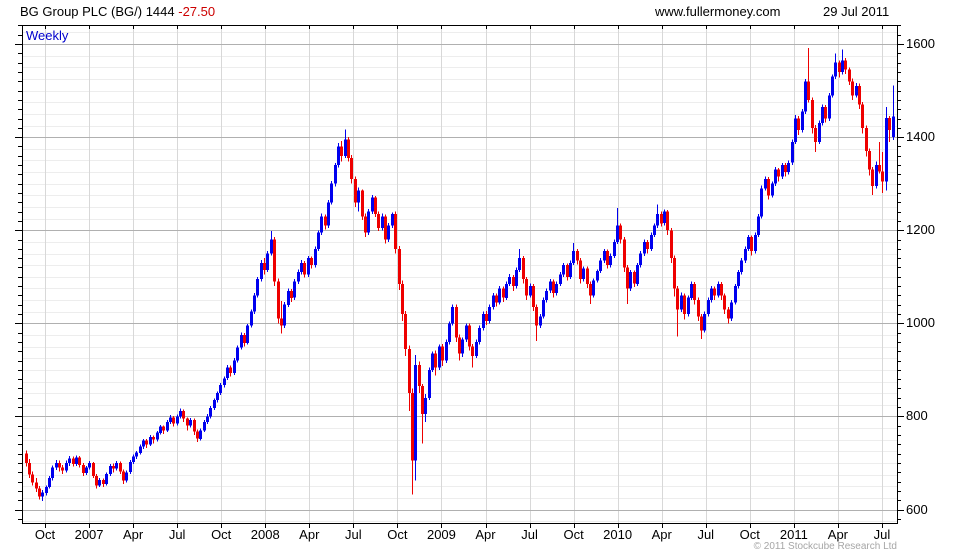  I want to click on y-axis-tick-label: 1400, so click(920, 137).